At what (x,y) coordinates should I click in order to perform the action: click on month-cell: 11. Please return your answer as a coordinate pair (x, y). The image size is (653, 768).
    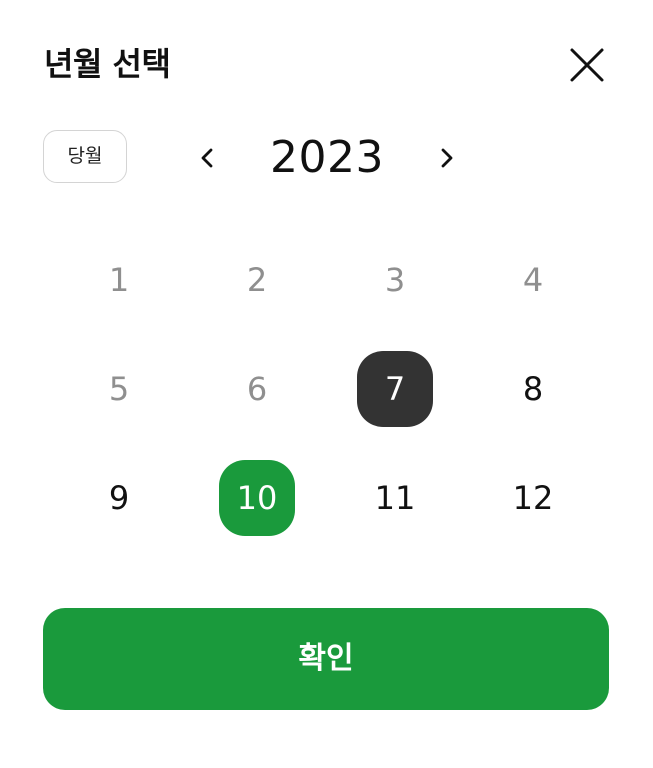
    Looking at the image, I should click on (395, 497).